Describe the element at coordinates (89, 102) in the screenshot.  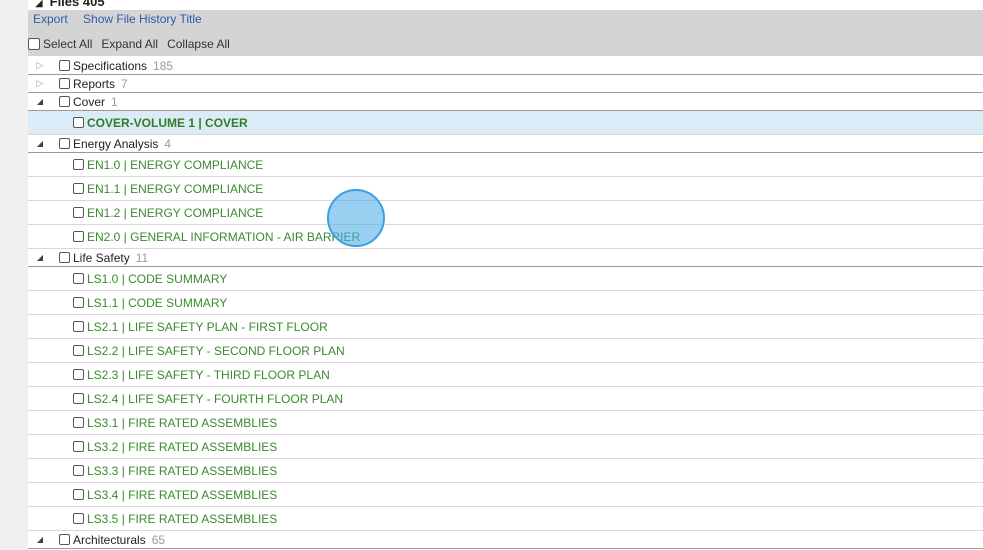
I see `folder-label: Cover` at that location.